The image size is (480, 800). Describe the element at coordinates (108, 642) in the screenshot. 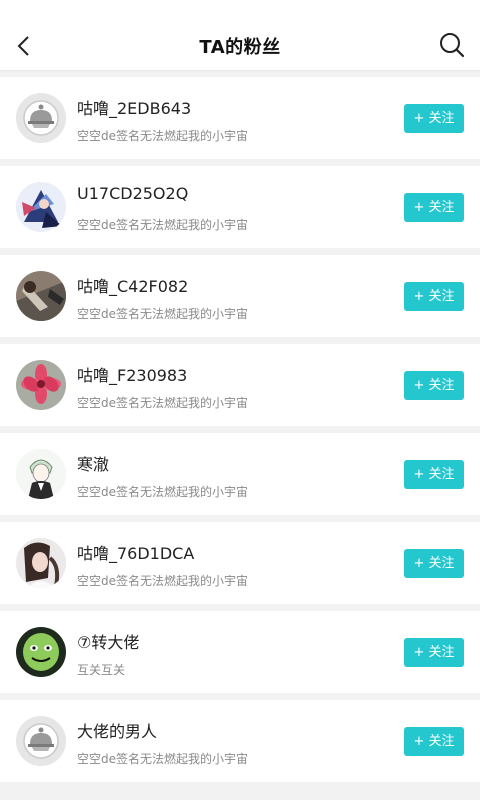

I see `follower-name: ⑦转大佬` at that location.